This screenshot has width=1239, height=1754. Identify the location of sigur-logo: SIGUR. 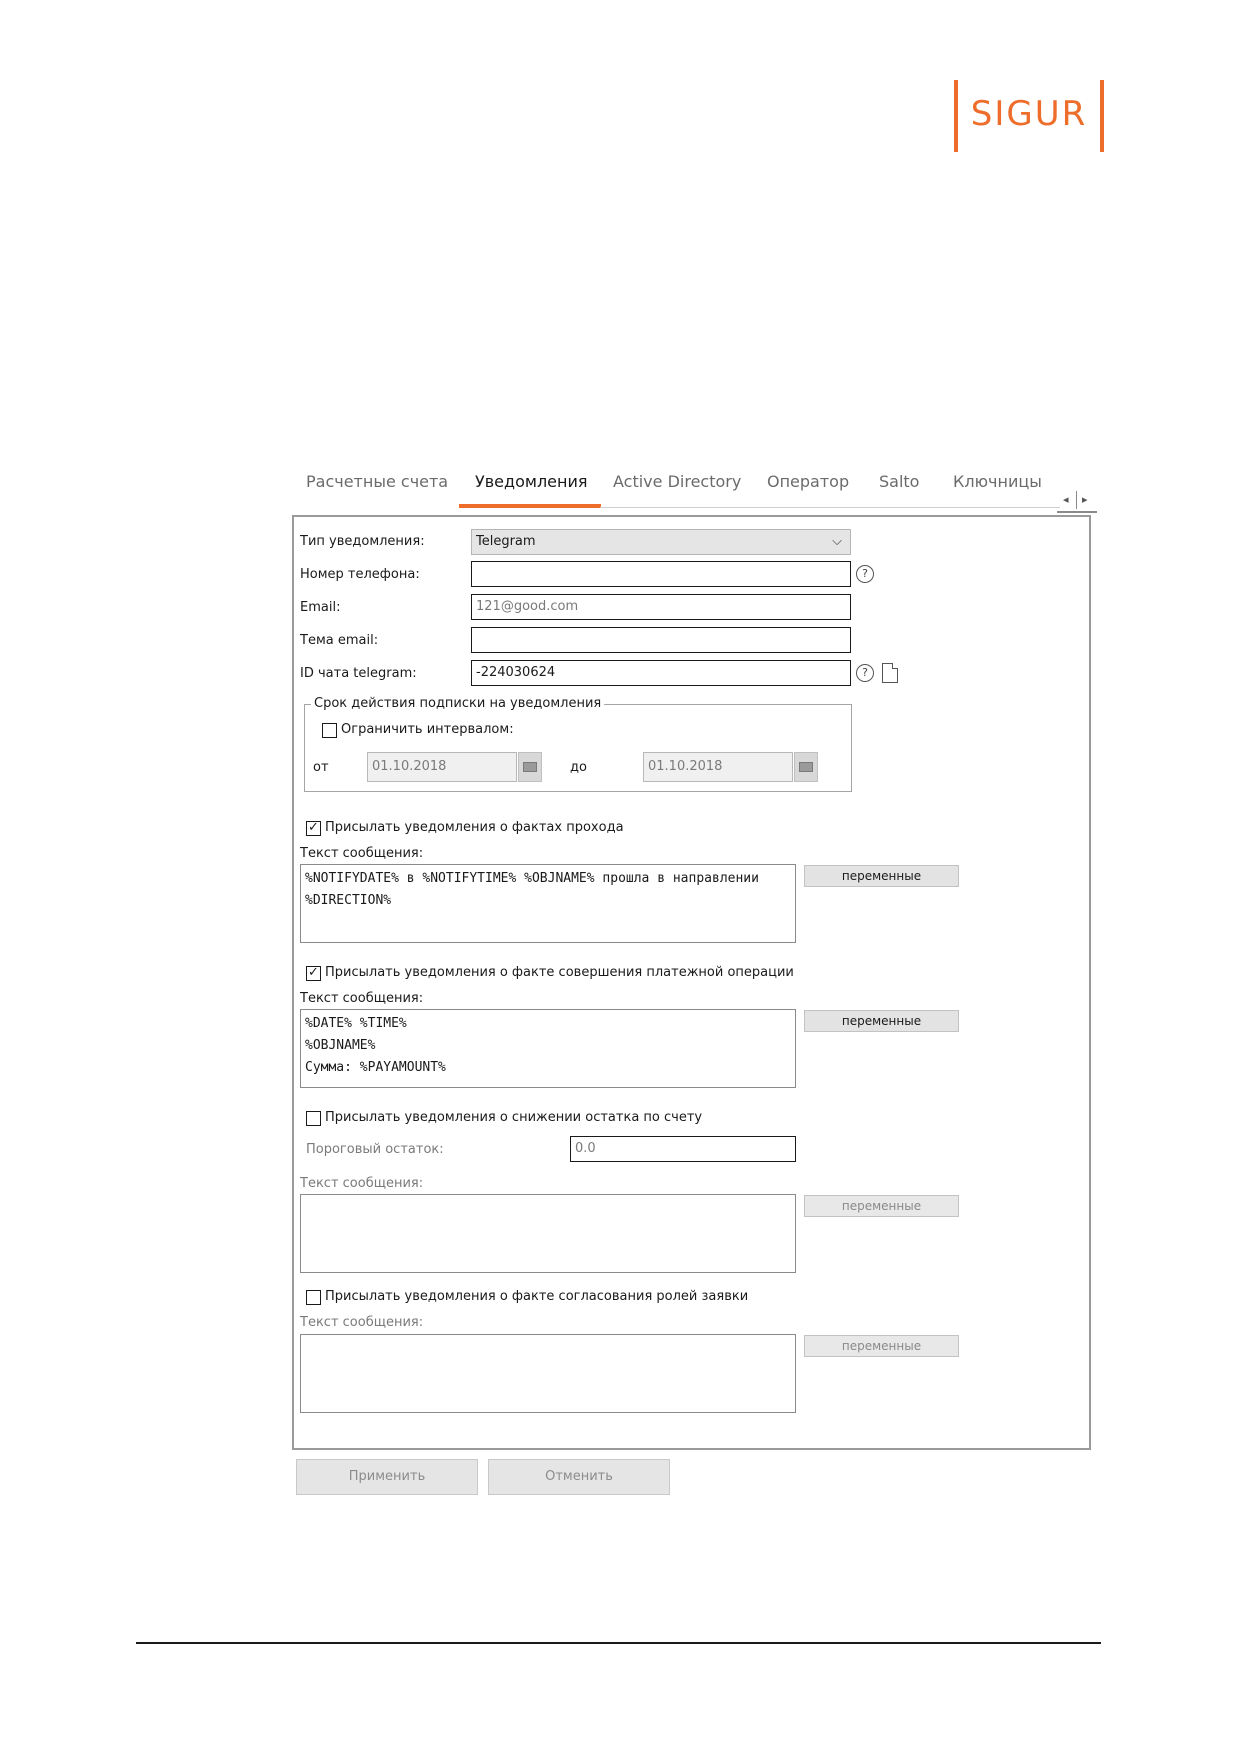
(1029, 116).